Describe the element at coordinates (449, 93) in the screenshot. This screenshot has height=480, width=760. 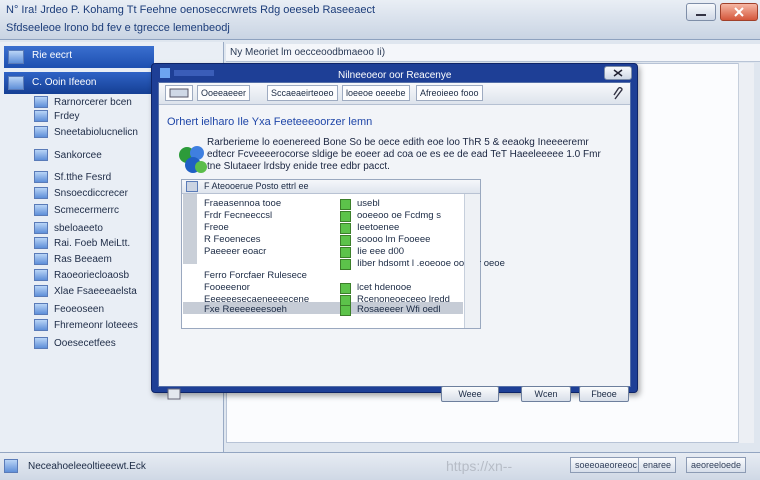
I see `toolbar-button-4: Afreoieeo fooo` at that location.